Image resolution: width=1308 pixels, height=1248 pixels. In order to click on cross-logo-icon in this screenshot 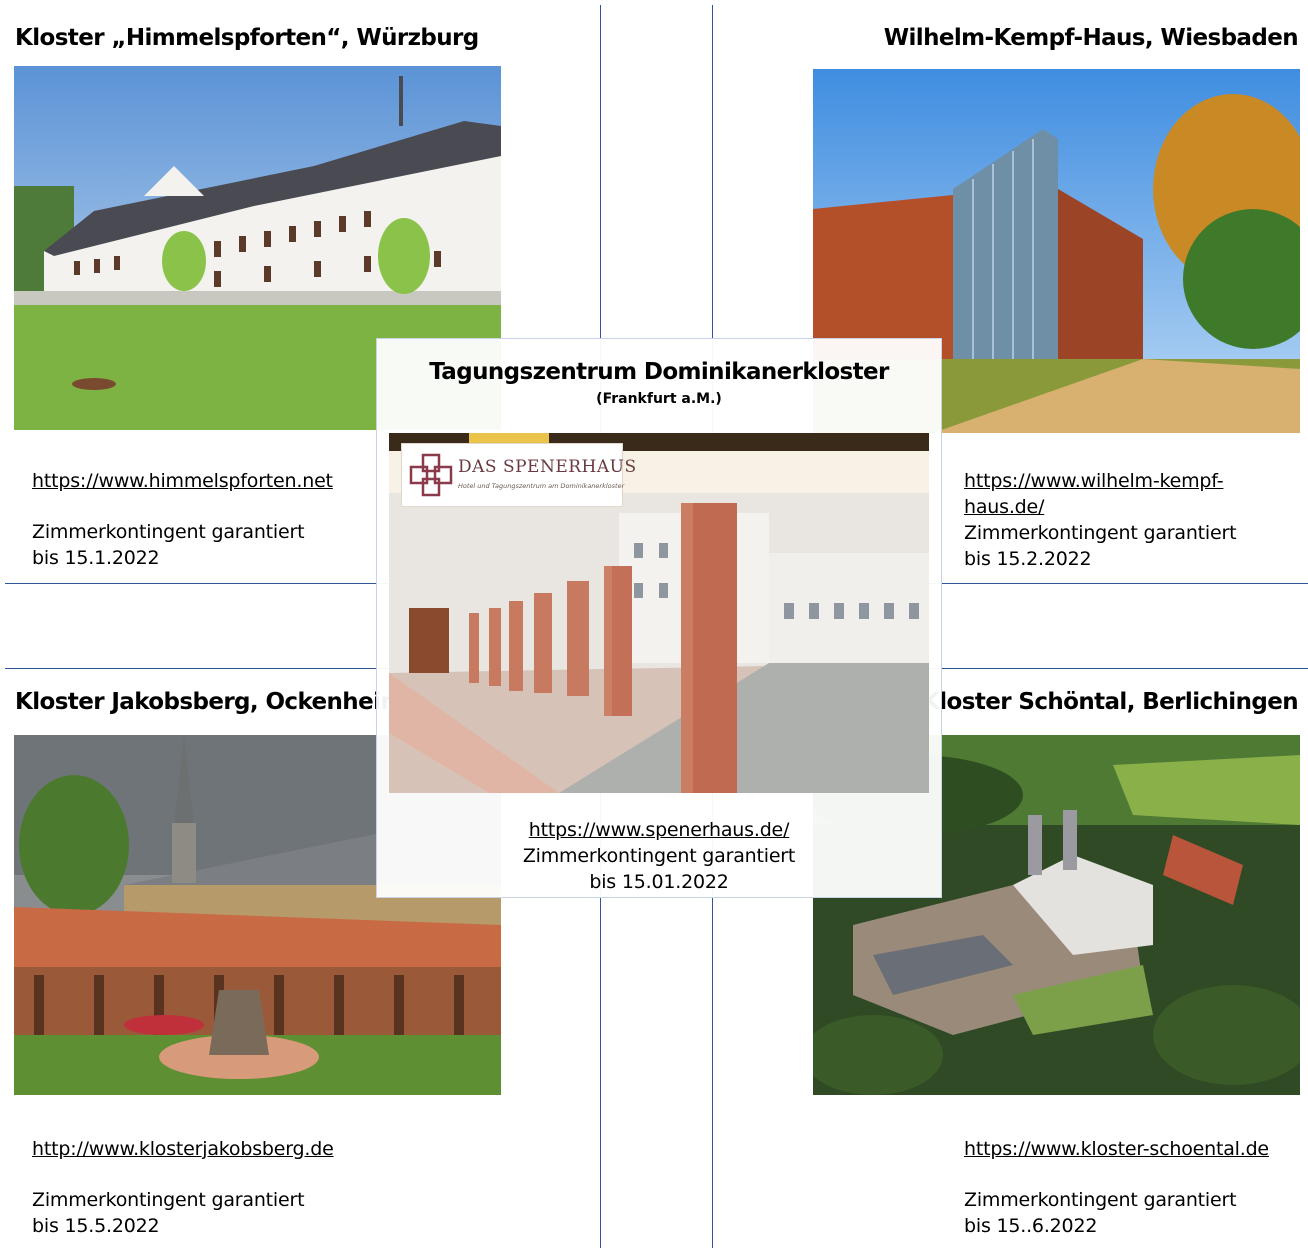, I will do `click(431, 475)`.